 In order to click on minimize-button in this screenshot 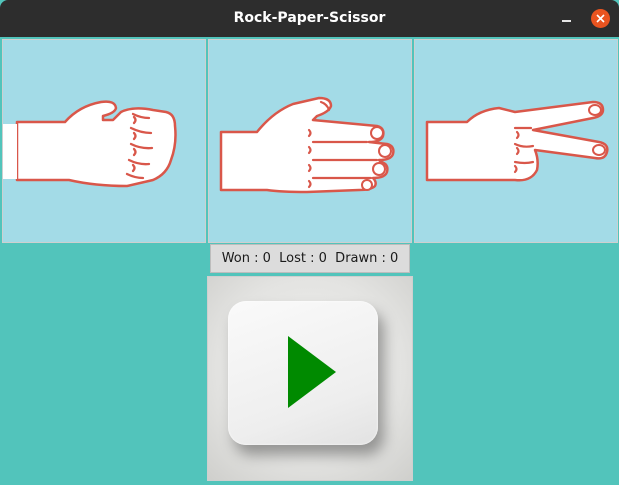, I will do `click(567, 18)`.